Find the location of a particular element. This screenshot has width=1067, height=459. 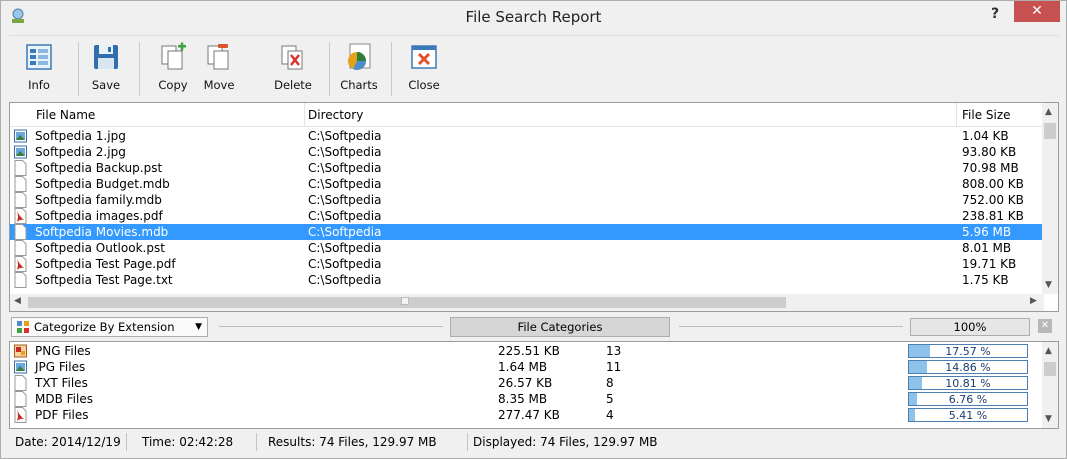

file-name: Softpedia images.pdf is located at coordinates (99, 216).